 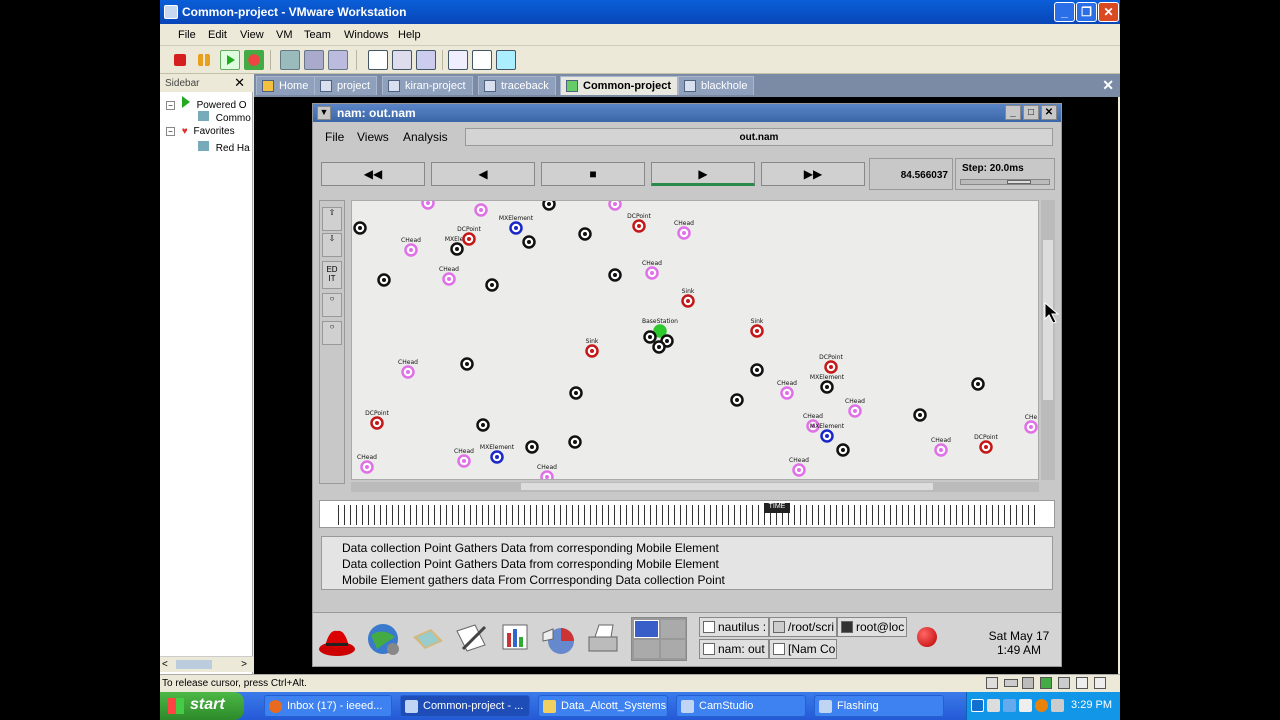 I want to click on window-menu-icon: ▼, so click(x=324, y=113).